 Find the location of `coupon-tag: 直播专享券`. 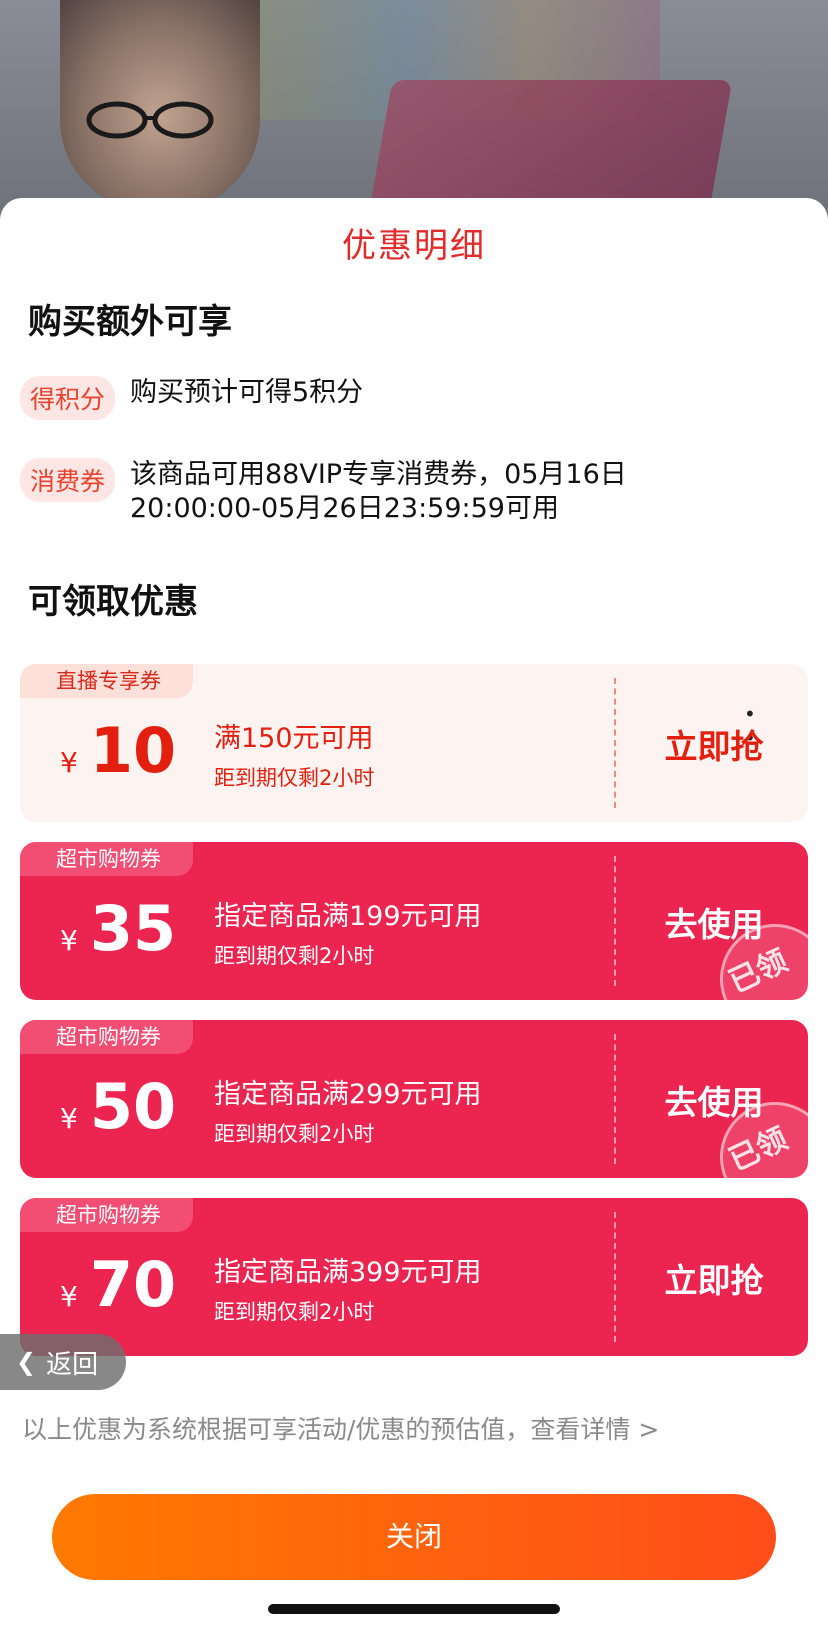

coupon-tag: 直播专享券 is located at coordinates (106, 681).